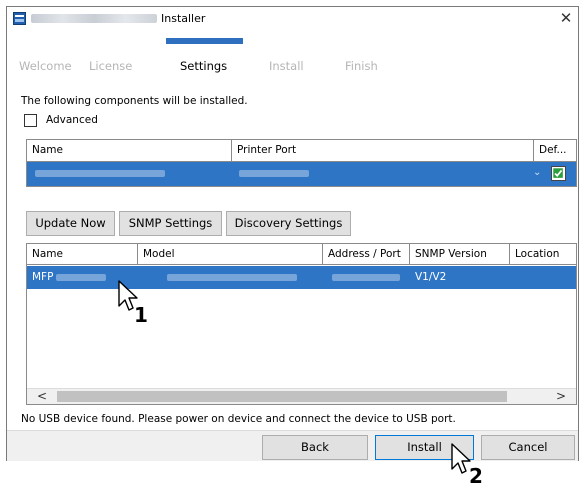  What do you see at coordinates (282, 396) in the screenshot?
I see `scrollbar-thumb` at bounding box center [282, 396].